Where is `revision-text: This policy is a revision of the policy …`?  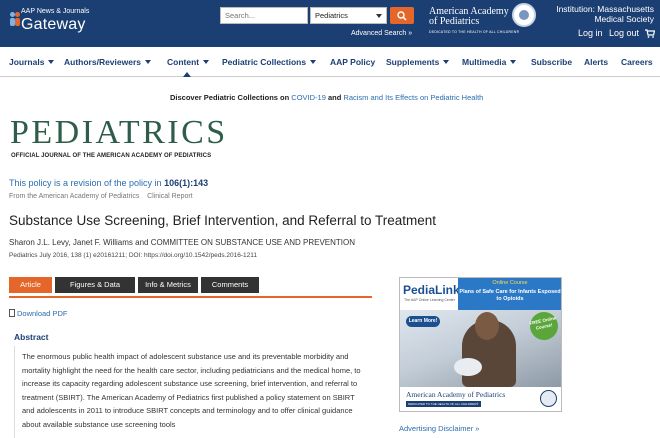
revision-text: This policy is a revision of the policy … is located at coordinates (85, 183).